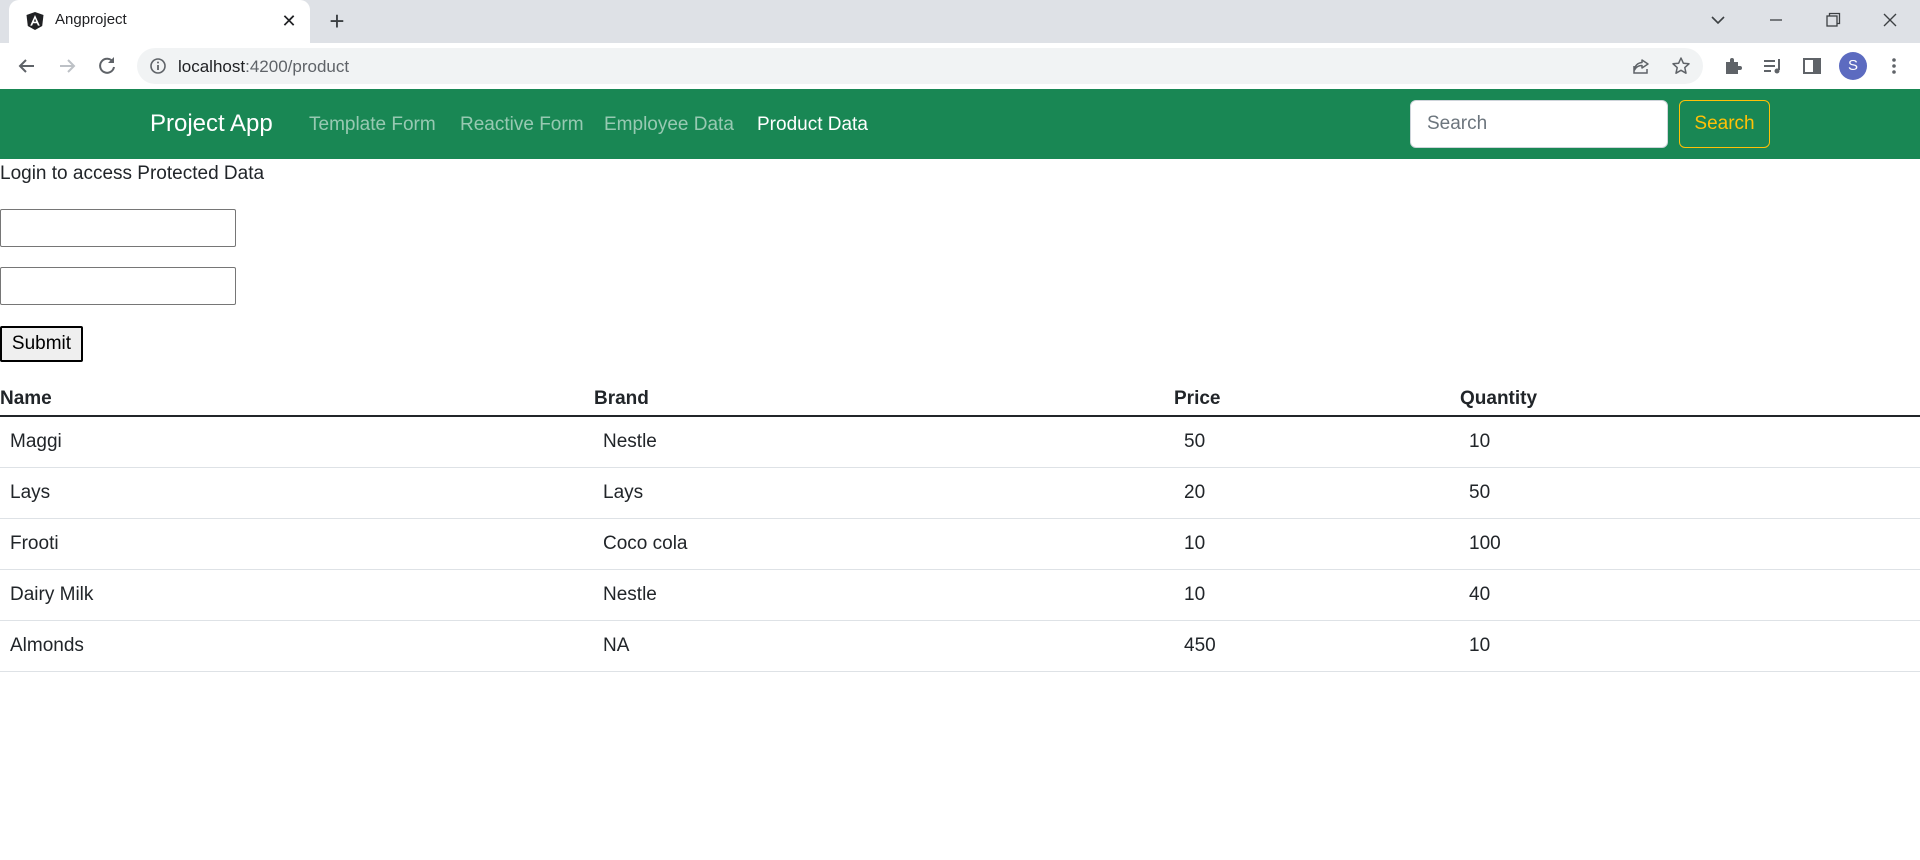 This screenshot has height=860, width=1920. Describe the element at coordinates (159, 21) in the screenshot. I see `browser-tab: Angproject ✕` at that location.